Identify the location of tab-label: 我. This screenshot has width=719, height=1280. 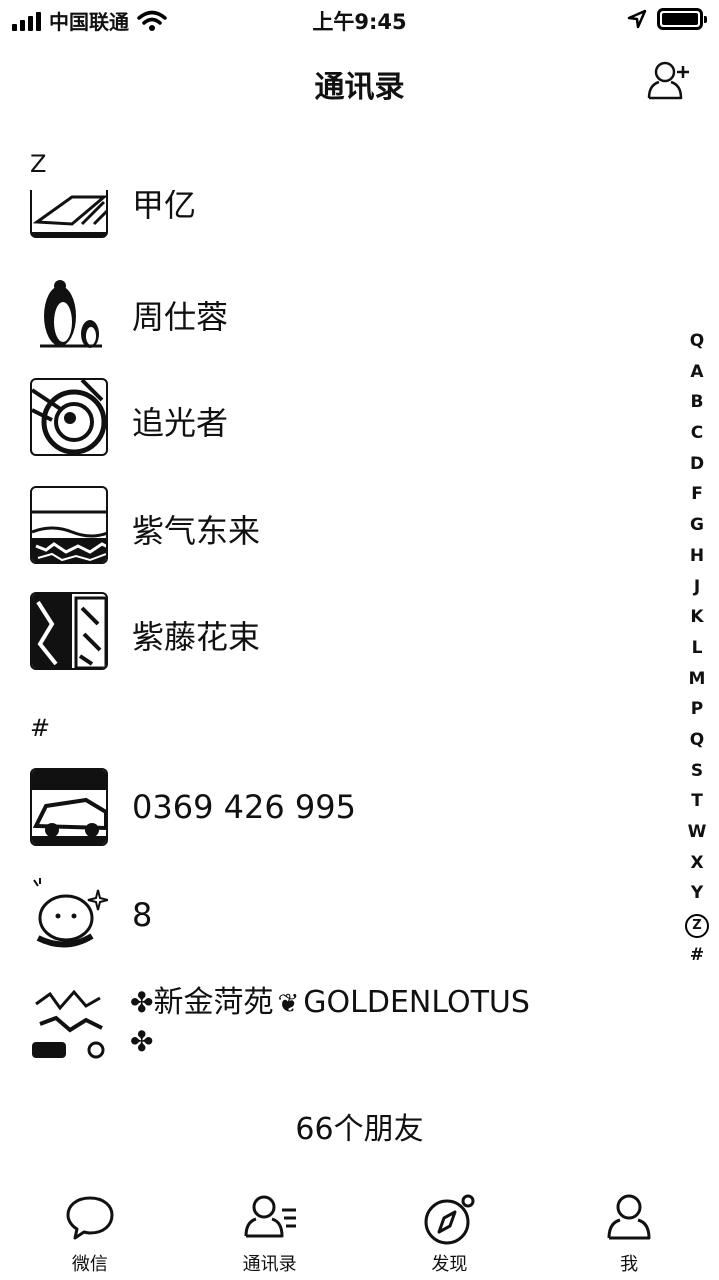
(629, 1264).